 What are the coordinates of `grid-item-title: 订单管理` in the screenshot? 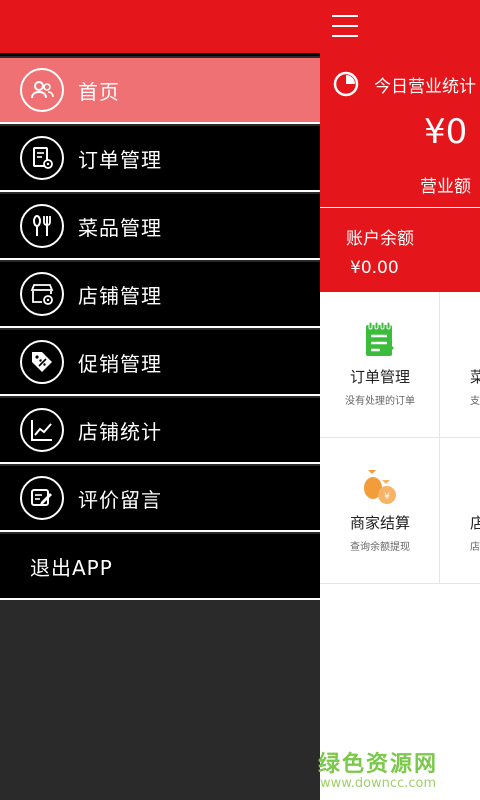 It's located at (379, 377).